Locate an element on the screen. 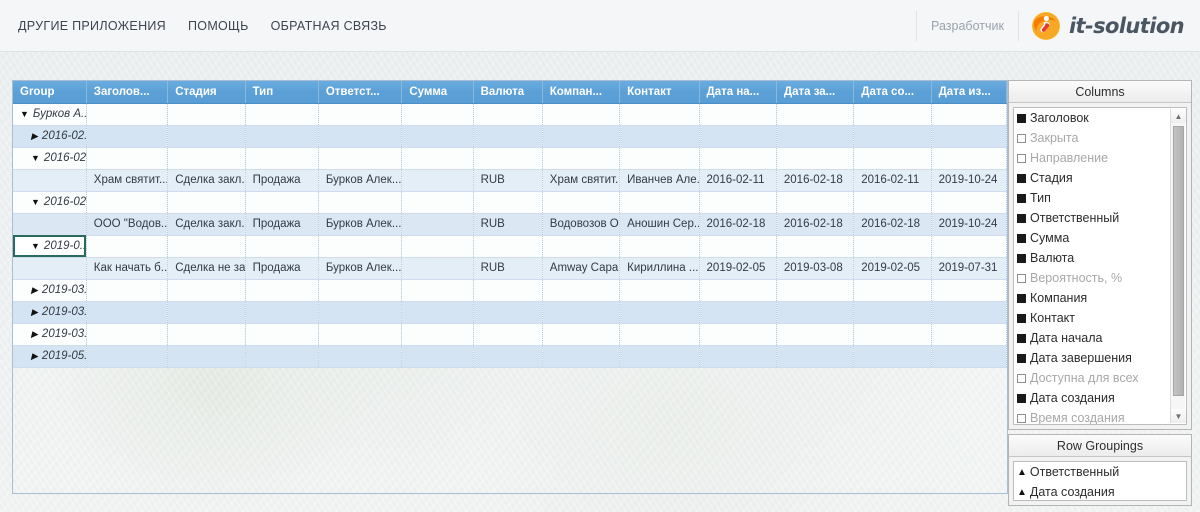 This screenshot has height=512, width=1200. column-option-5: Ответственный is located at coordinates (1100, 218).